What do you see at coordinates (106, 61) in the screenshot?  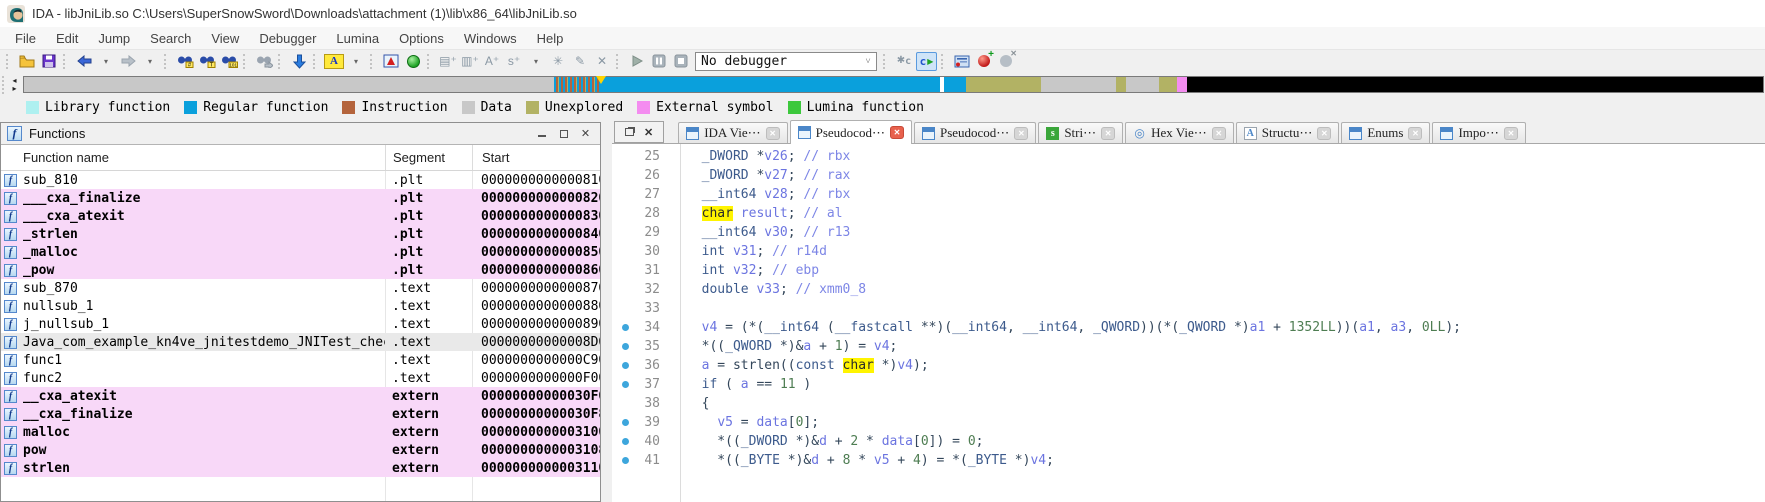 I see `back-dropdown-icon: ▾` at bounding box center [106, 61].